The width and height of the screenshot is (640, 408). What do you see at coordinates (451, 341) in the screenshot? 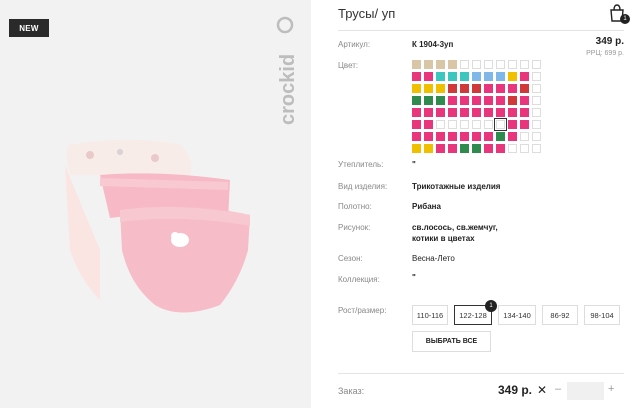
I see `select-all-button: ВЫБРАТЬ ВСЕ` at bounding box center [451, 341].